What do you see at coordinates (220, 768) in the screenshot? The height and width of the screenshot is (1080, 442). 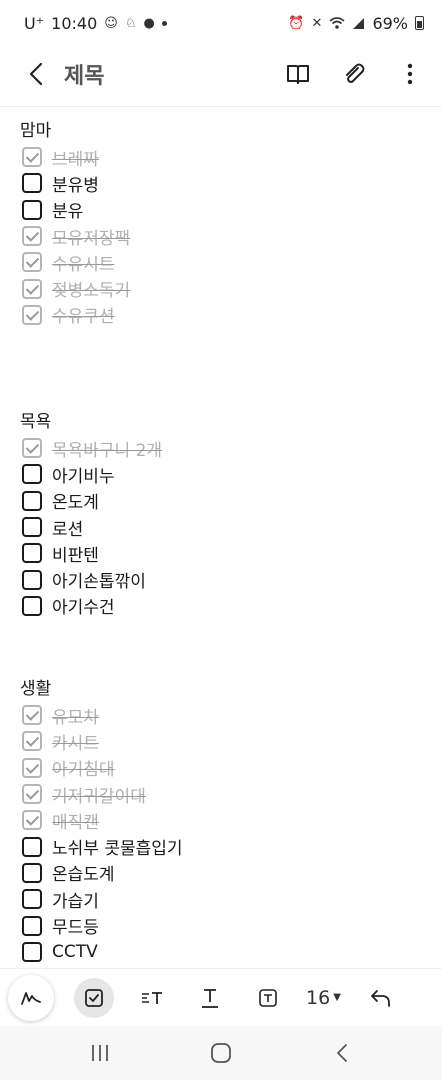 I see `checklist-item: 아기침대` at bounding box center [220, 768].